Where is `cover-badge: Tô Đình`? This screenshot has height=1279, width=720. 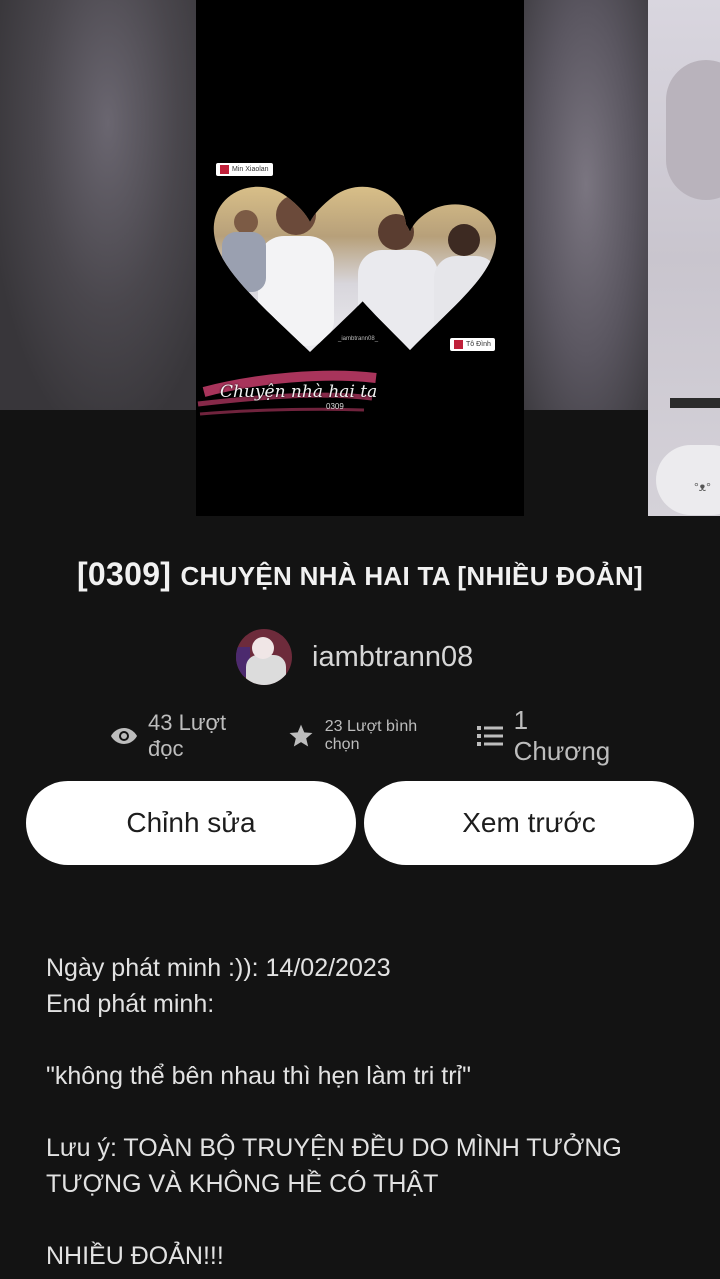 cover-badge: Tô Đình is located at coordinates (472, 344).